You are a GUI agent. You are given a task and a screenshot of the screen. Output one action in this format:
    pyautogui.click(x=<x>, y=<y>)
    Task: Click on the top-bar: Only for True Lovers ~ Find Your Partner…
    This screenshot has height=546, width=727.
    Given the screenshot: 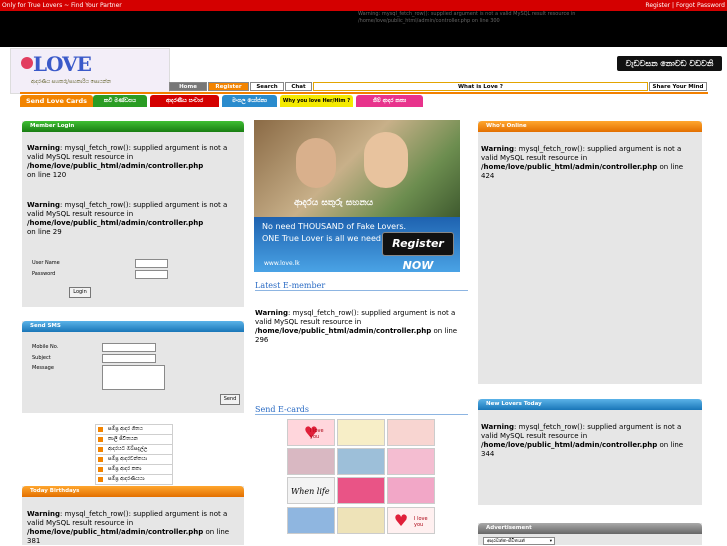 What is the action you would take?
    pyautogui.click(x=363, y=5)
    